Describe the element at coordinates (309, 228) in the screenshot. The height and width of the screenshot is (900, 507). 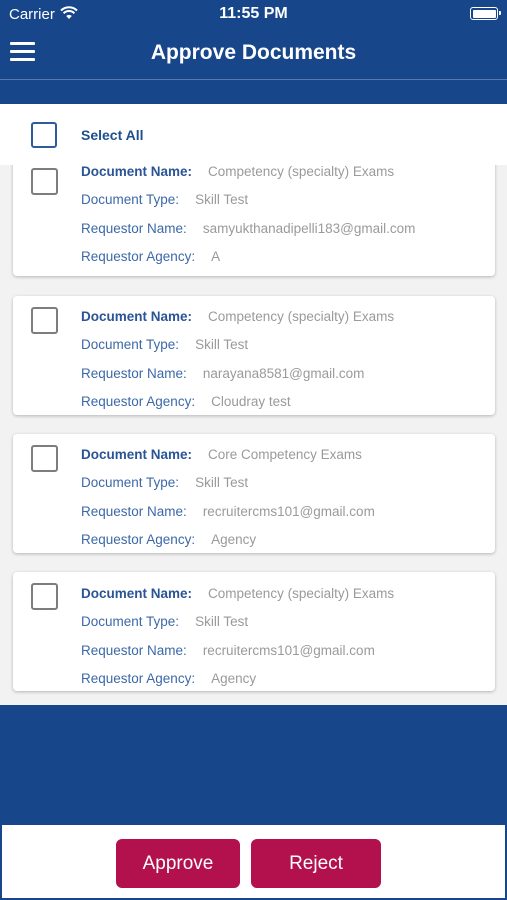
I see `requestor-name-value: samyukthanadipelli183@gmail.com` at that location.